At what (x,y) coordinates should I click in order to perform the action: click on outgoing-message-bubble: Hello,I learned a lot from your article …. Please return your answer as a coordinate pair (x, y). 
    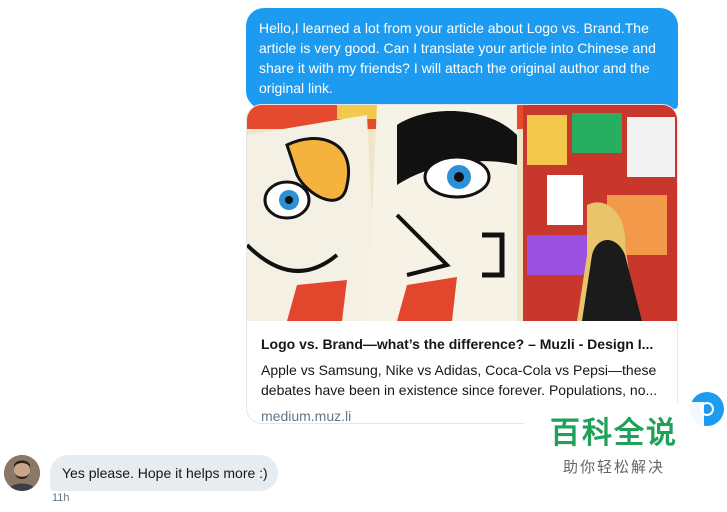
    Looking at the image, I should click on (462, 58).